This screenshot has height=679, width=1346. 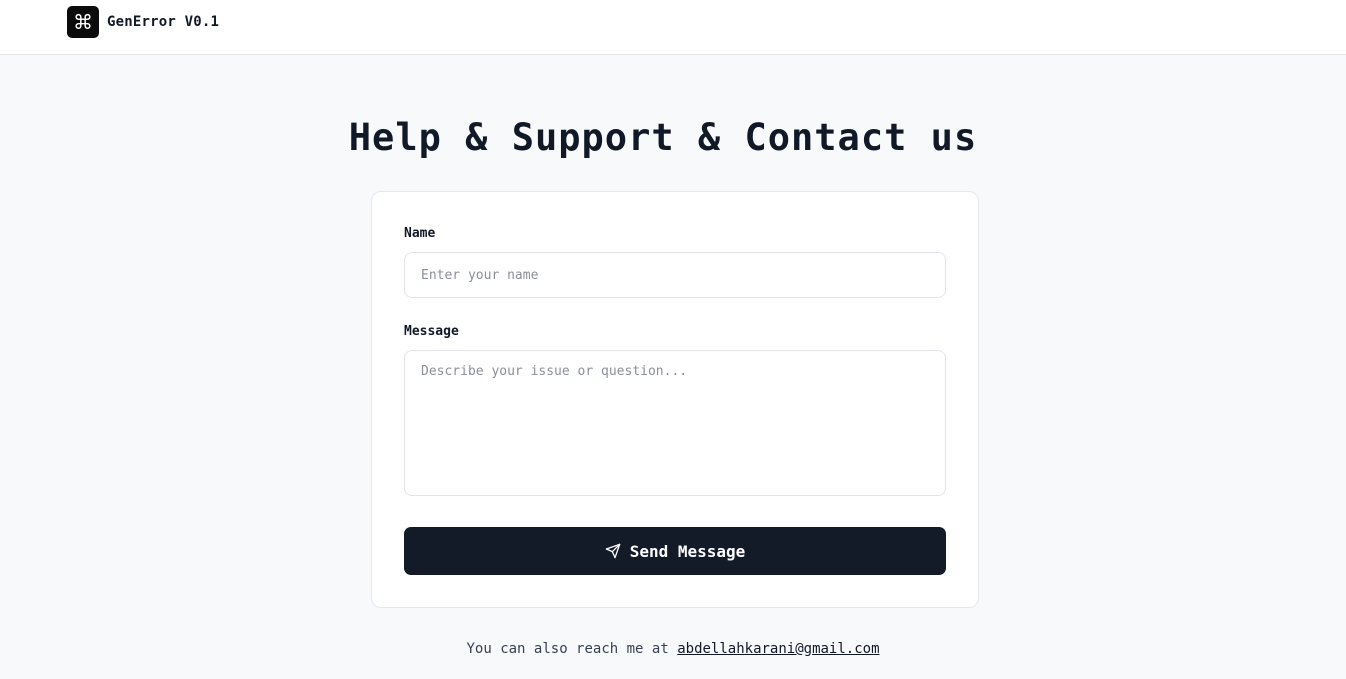 I want to click on send-message-label: Send Message, so click(x=687, y=551).